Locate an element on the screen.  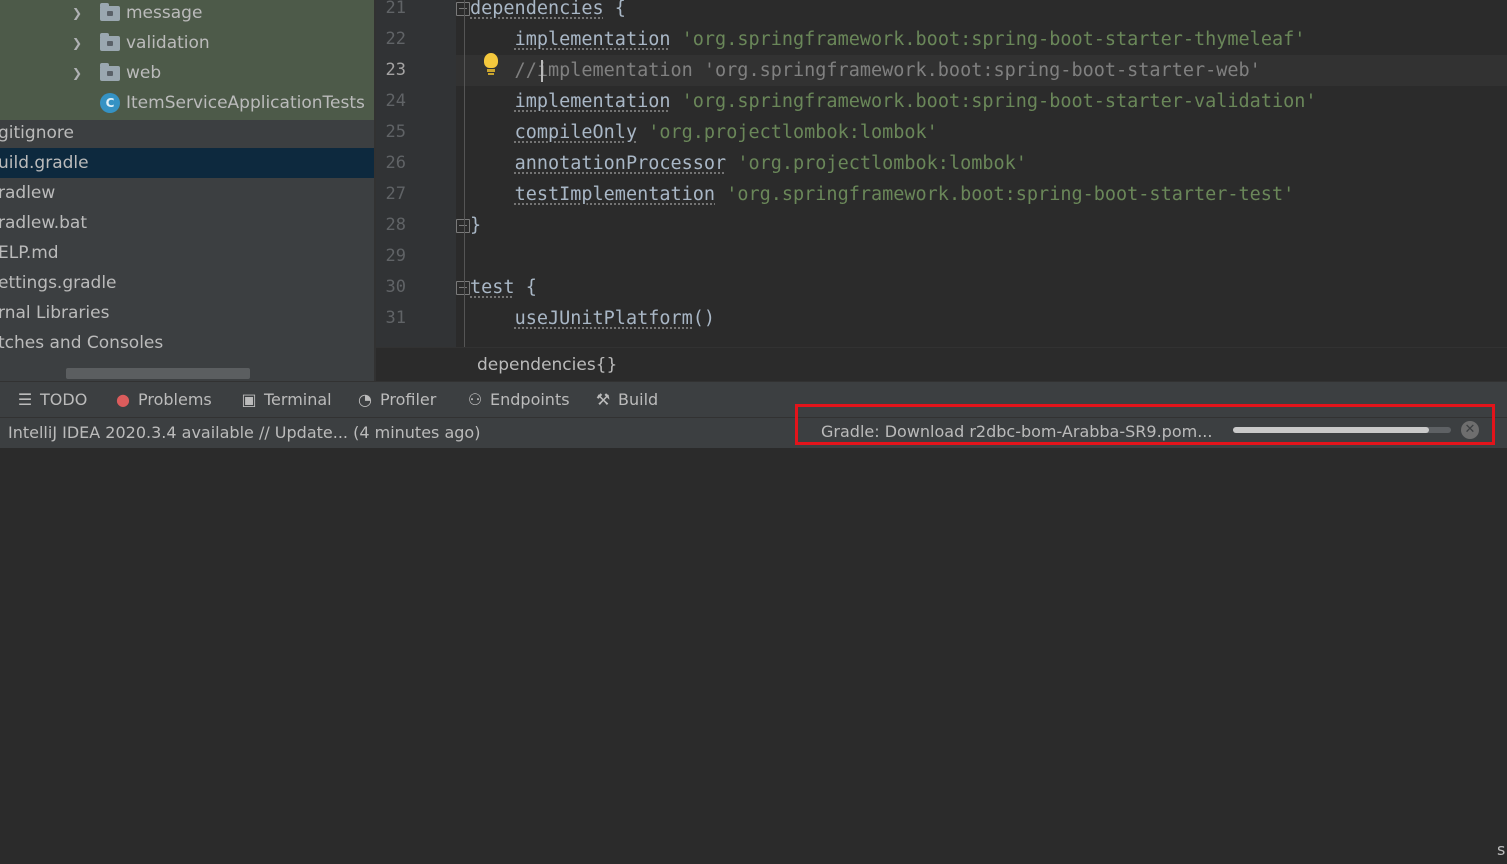
code-line: dependencies { is located at coordinates (548, 12).